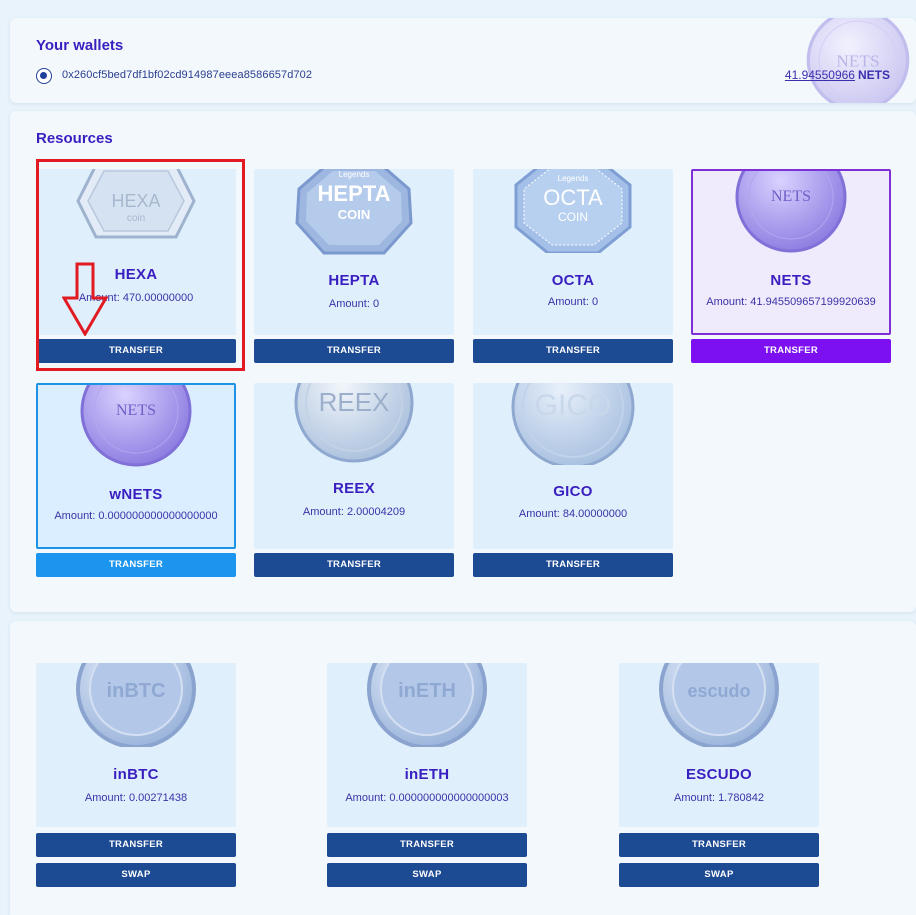 The width and height of the screenshot is (916, 915). Describe the element at coordinates (354, 423) in the screenshot. I see `reex-coin-icon: REEX` at that location.